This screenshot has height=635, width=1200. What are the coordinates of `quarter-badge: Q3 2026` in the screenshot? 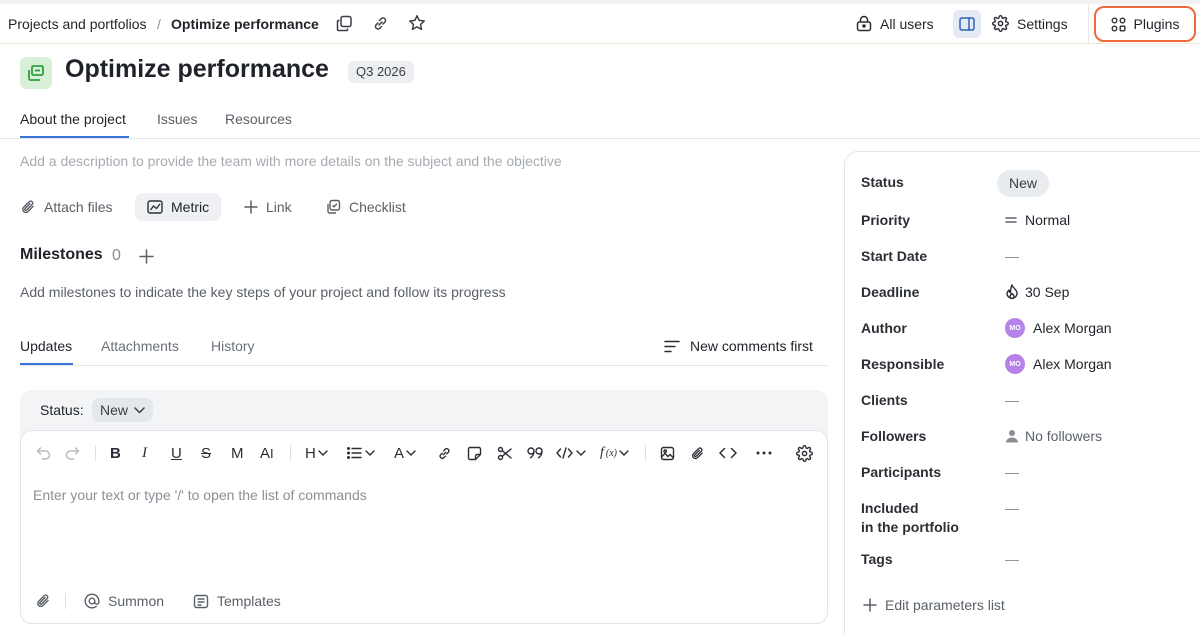 It's located at (381, 72).